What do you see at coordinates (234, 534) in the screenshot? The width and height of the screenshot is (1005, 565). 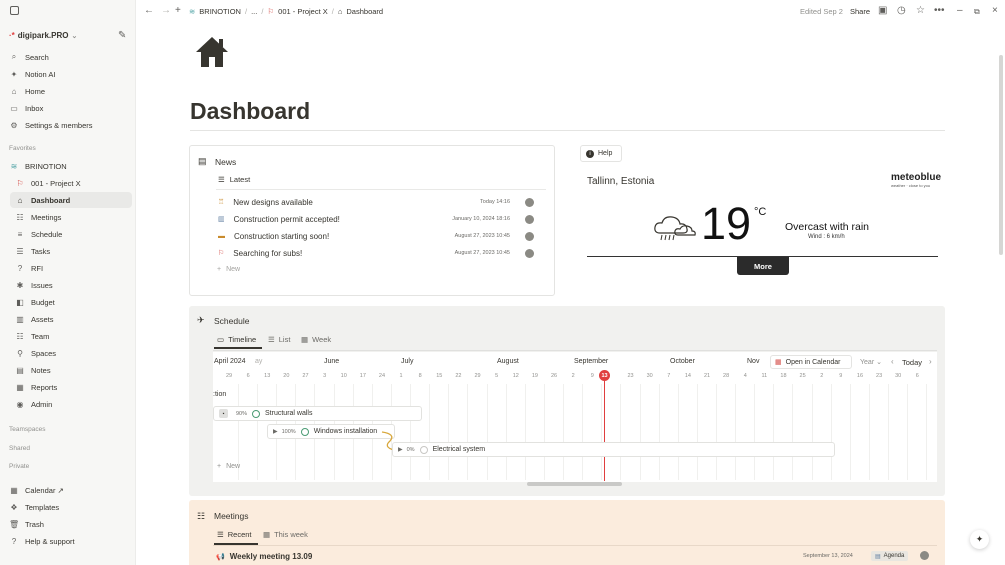 I see `tab-recent: ☰ Recent` at bounding box center [234, 534].